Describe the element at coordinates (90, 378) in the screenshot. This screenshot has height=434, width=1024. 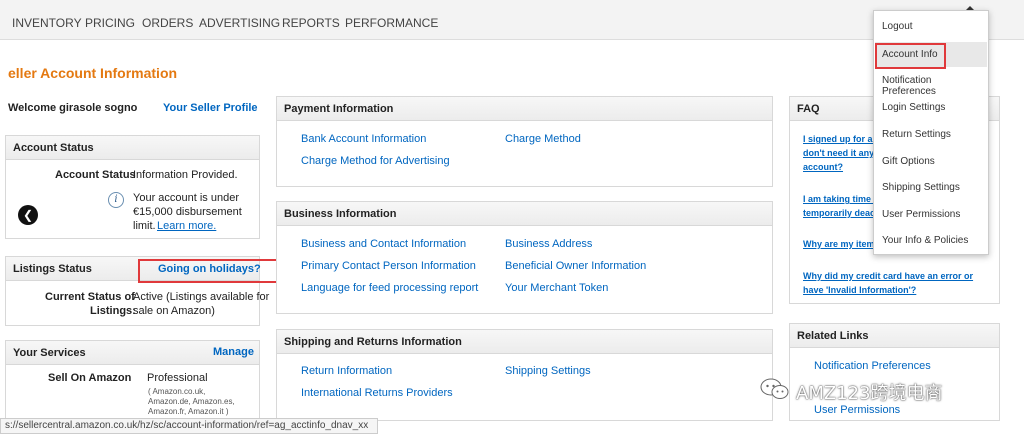
I see `sell-on-amazon-label: Sell On Amazon` at that location.